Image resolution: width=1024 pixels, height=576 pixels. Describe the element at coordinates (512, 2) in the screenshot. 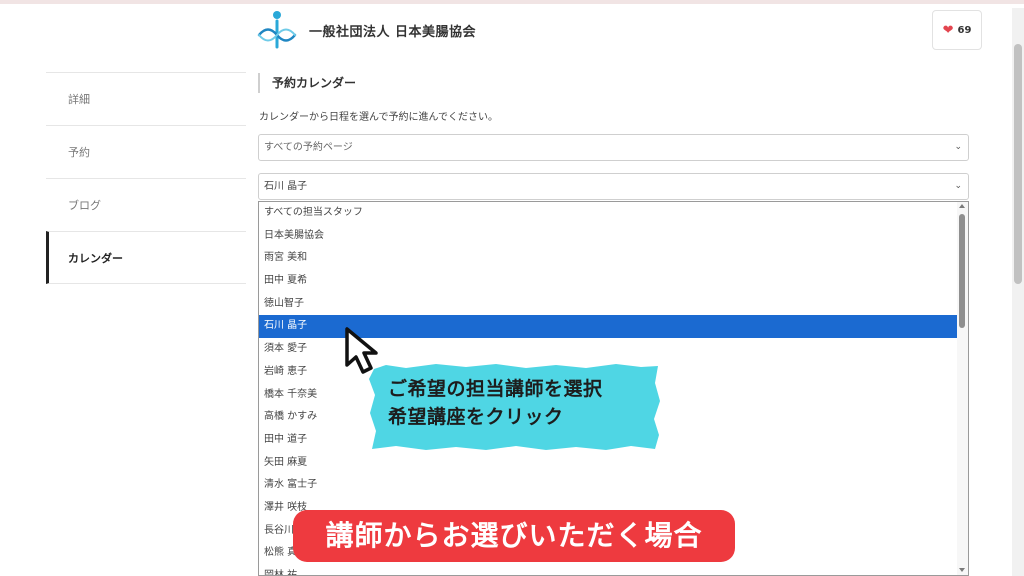

I see `top-rule` at that location.